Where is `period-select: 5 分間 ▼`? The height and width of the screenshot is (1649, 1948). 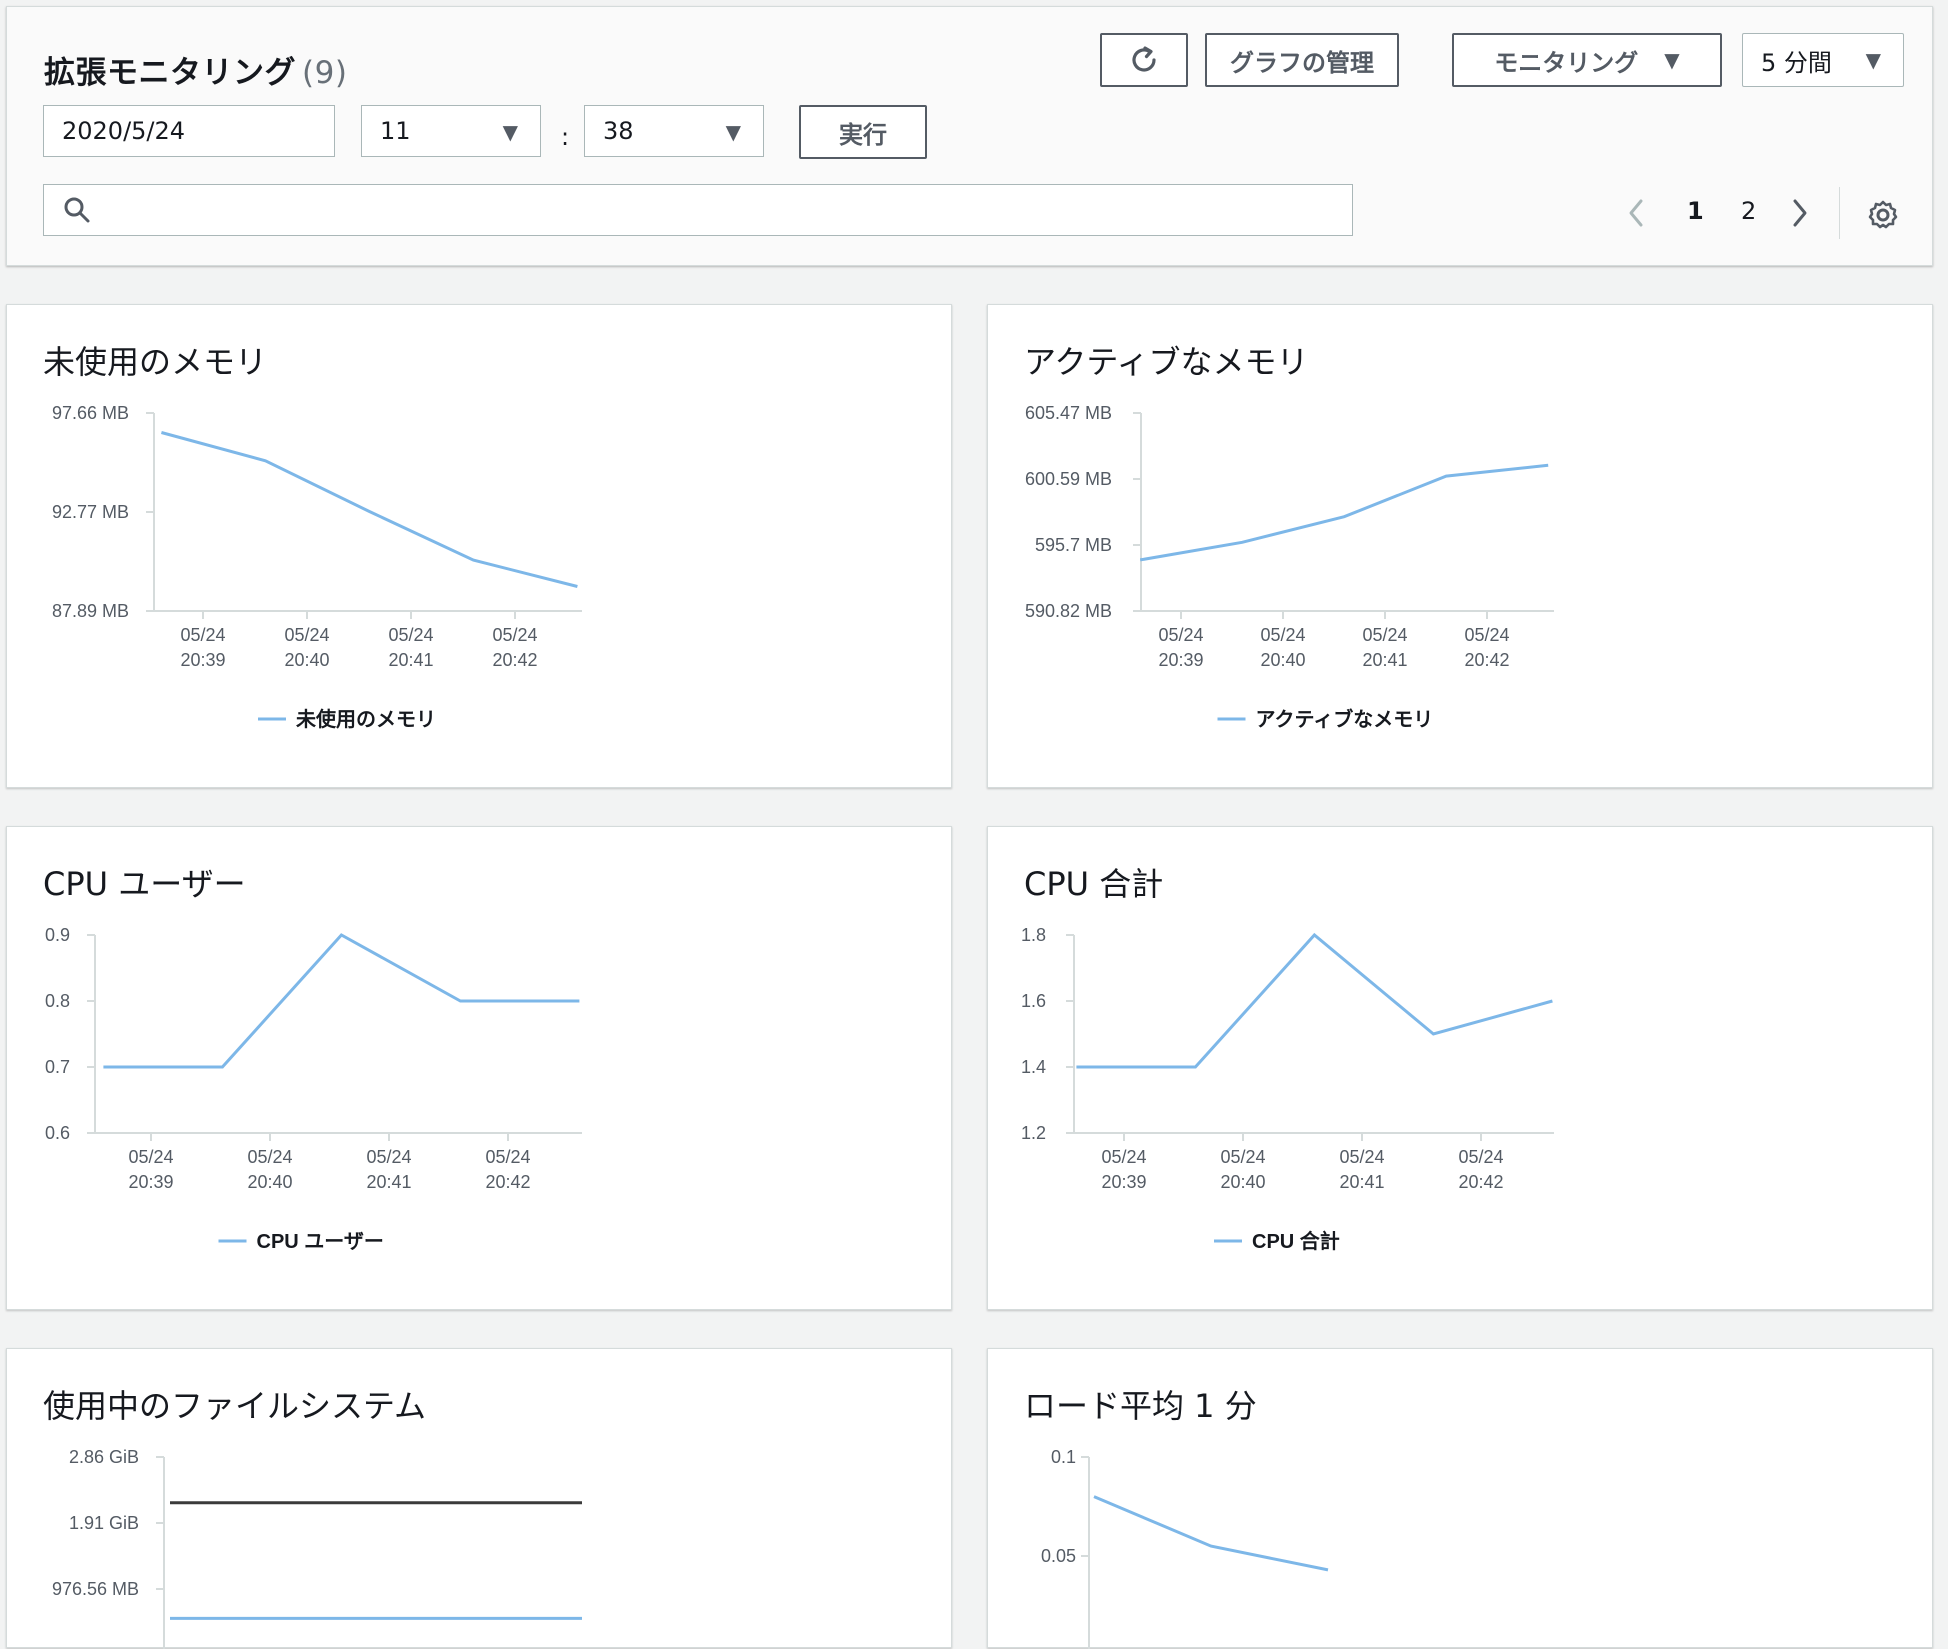
period-select: 5 分間 ▼ is located at coordinates (1823, 60).